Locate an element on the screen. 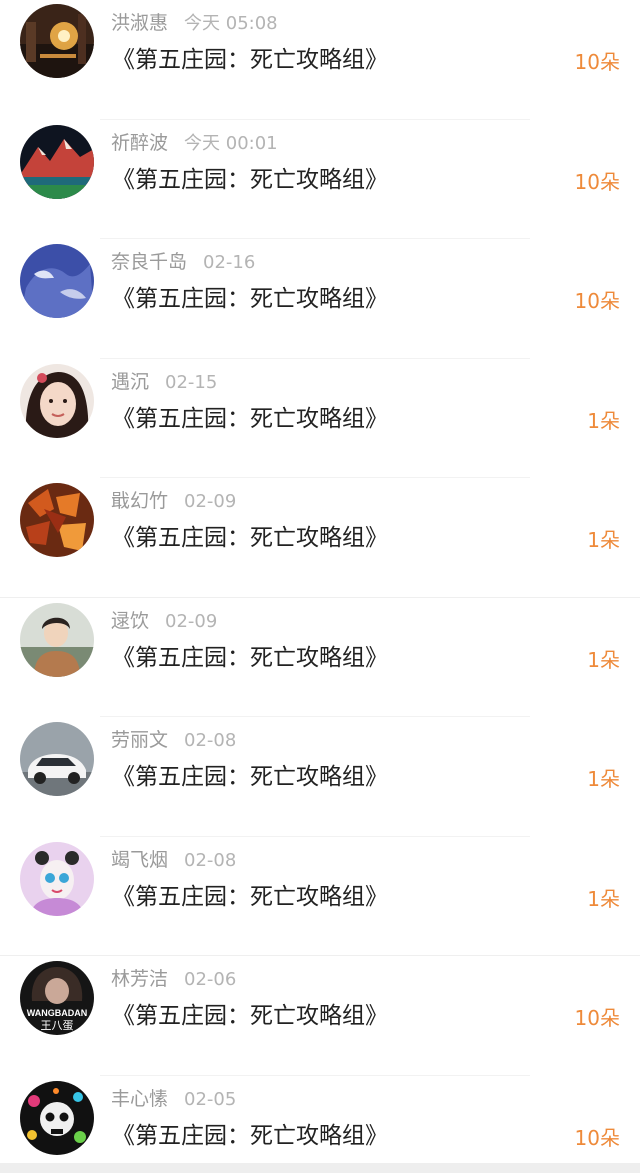  avatar-logo-subtext: 王八蛋 is located at coordinates (57, 1025).